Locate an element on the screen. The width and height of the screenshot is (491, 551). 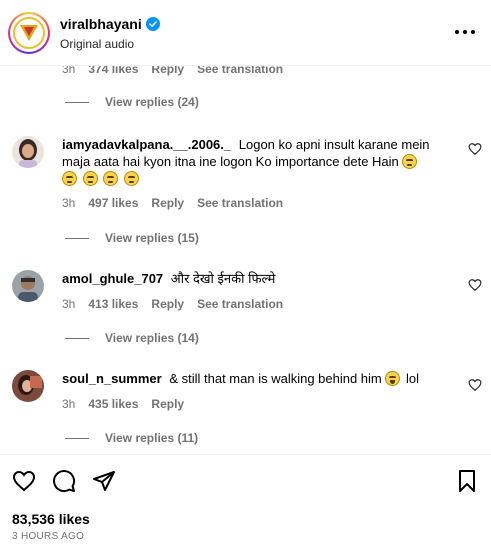
verified-badge-icon is located at coordinates (152, 24).